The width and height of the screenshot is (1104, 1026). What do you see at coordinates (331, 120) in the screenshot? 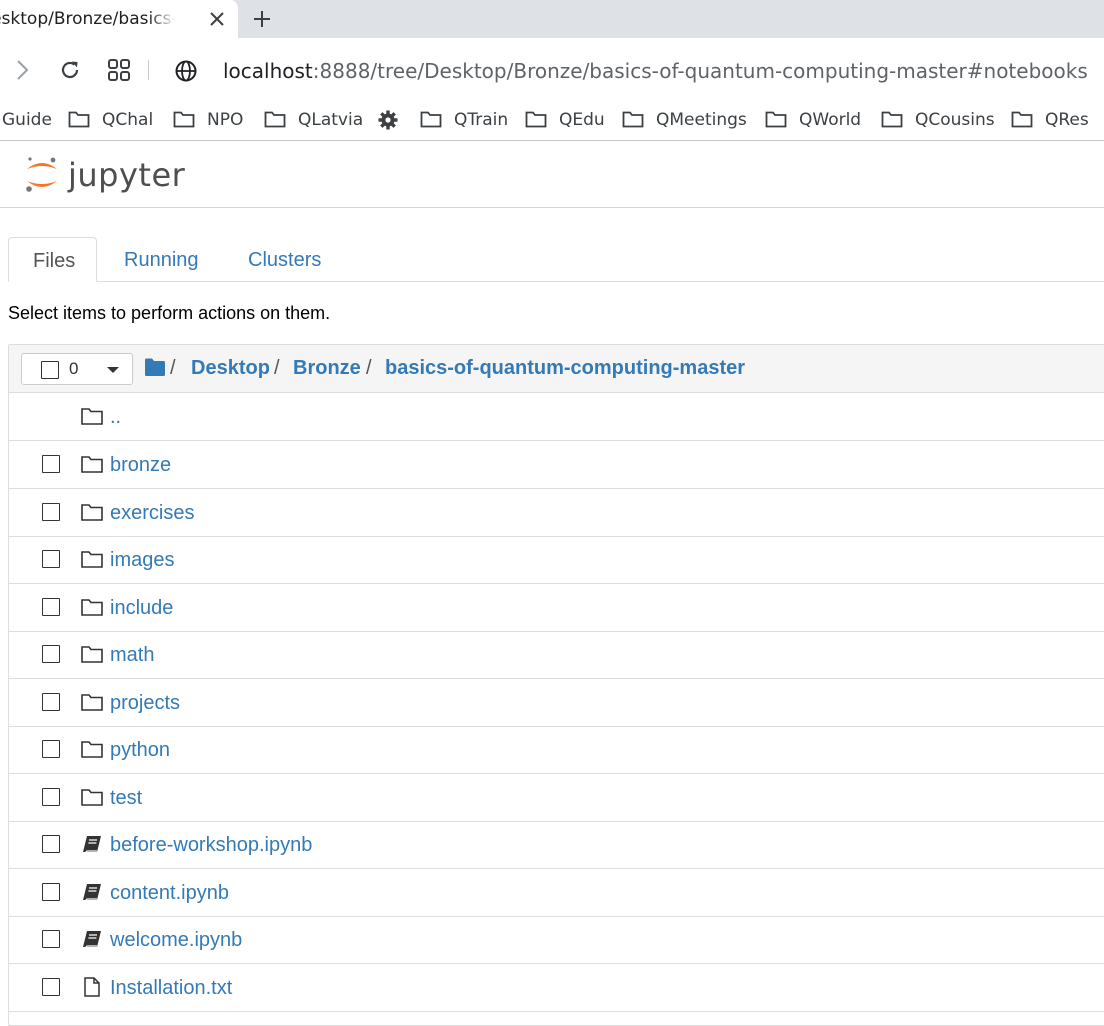
I see `bookmark-label: QLatvia` at bounding box center [331, 120].